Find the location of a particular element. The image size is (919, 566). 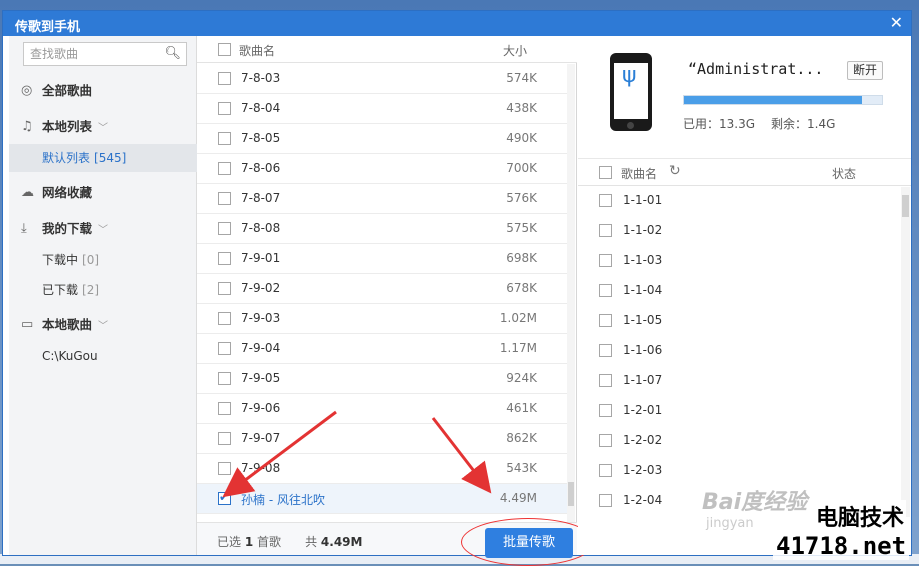

list-item: 1-1-07 is located at coordinates (739, 381).